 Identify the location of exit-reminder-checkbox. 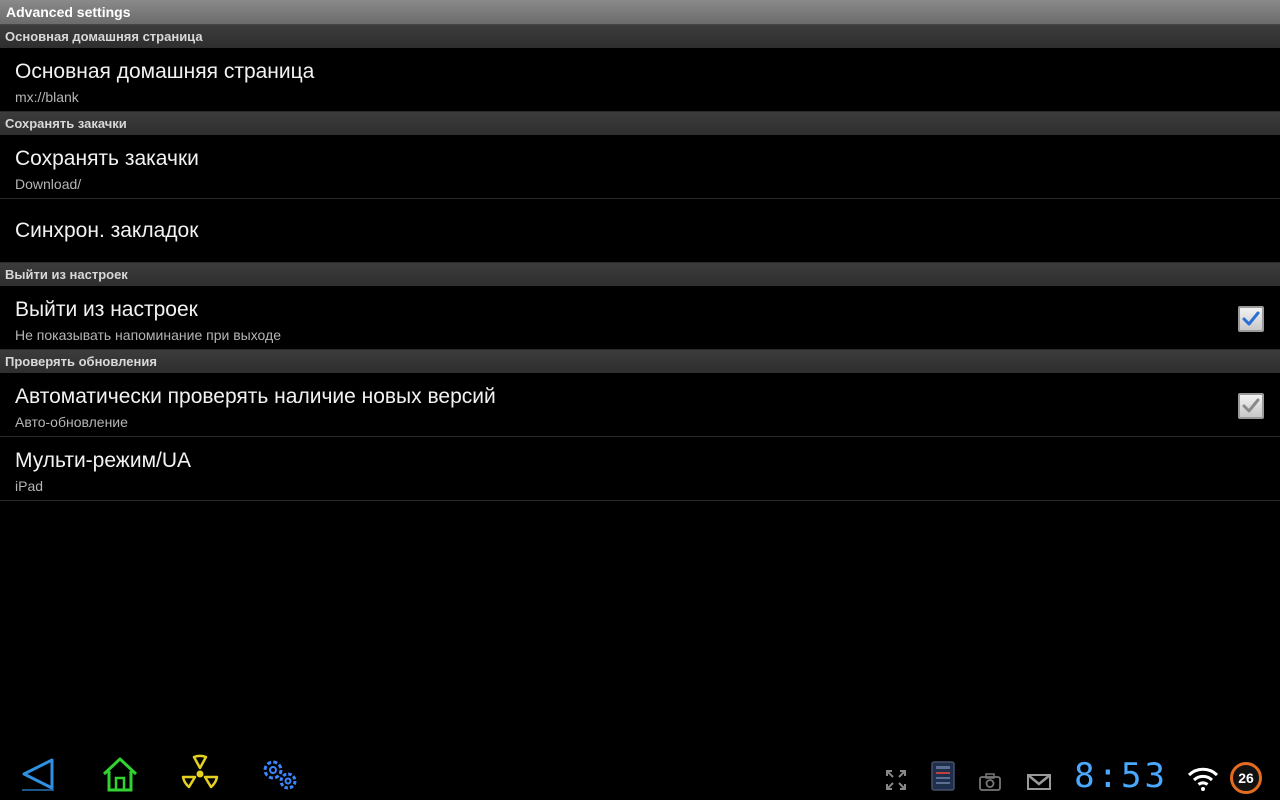
(1251, 319).